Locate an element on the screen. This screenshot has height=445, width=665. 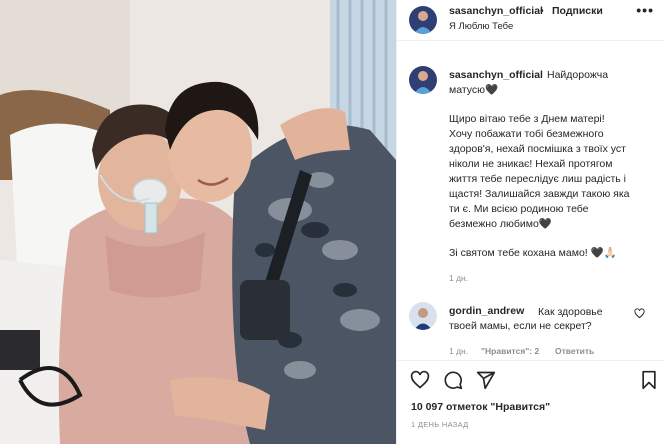
post-date: 1 ДЕНЬ НАЗАД is located at coordinates (440, 424).